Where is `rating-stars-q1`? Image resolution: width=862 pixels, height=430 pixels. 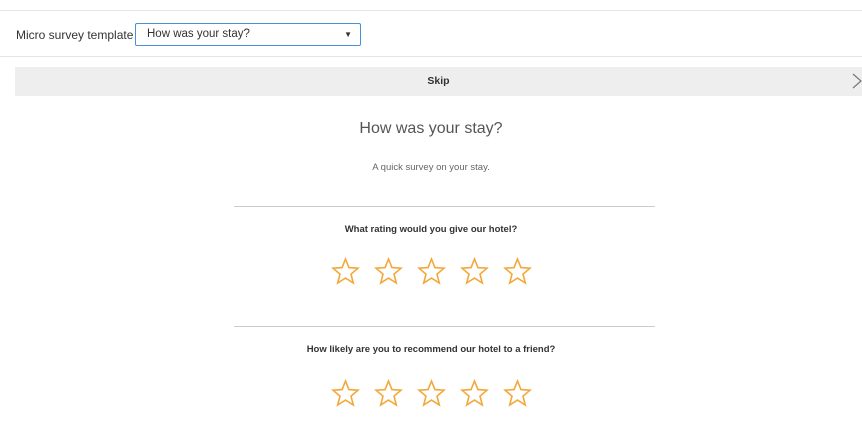 rating-stars-q1 is located at coordinates (431, 271).